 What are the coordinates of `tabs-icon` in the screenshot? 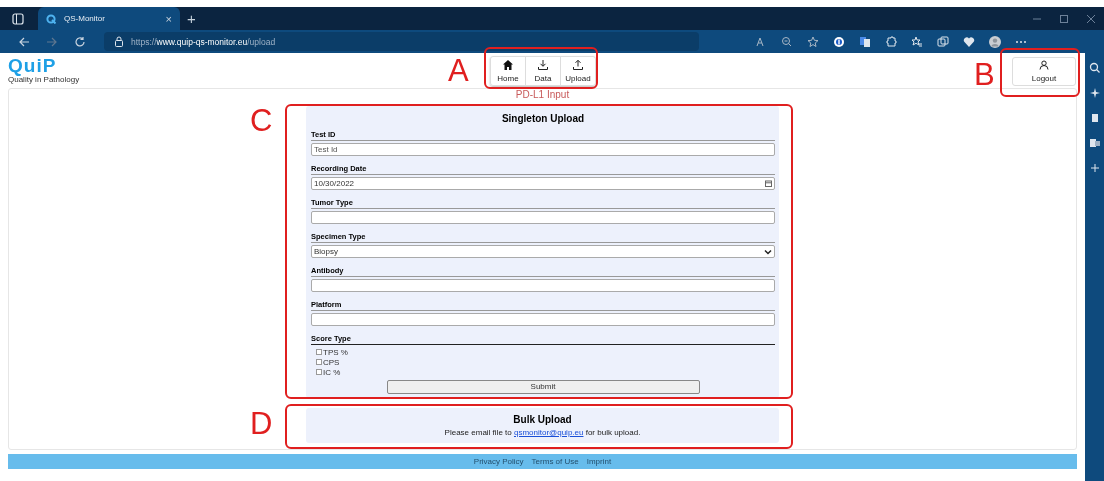 It's located at (18, 18).